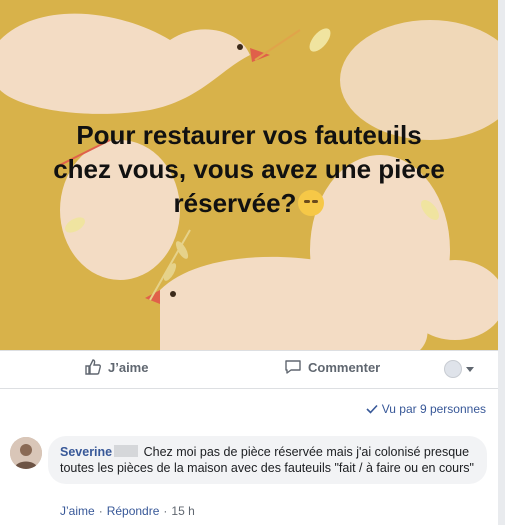 This screenshot has width=505, height=525. What do you see at coordinates (128, 367) in the screenshot?
I see `like-label: J’aime` at bounding box center [128, 367].